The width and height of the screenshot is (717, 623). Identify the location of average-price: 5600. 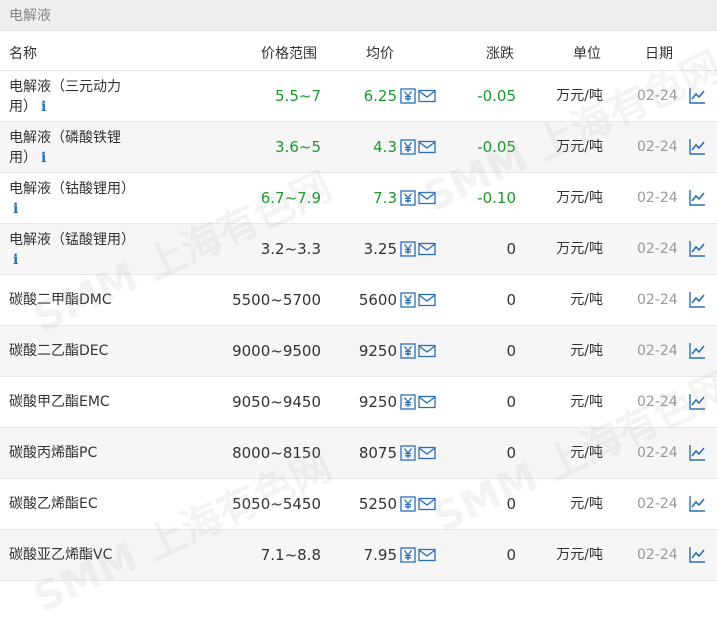
(377, 300).